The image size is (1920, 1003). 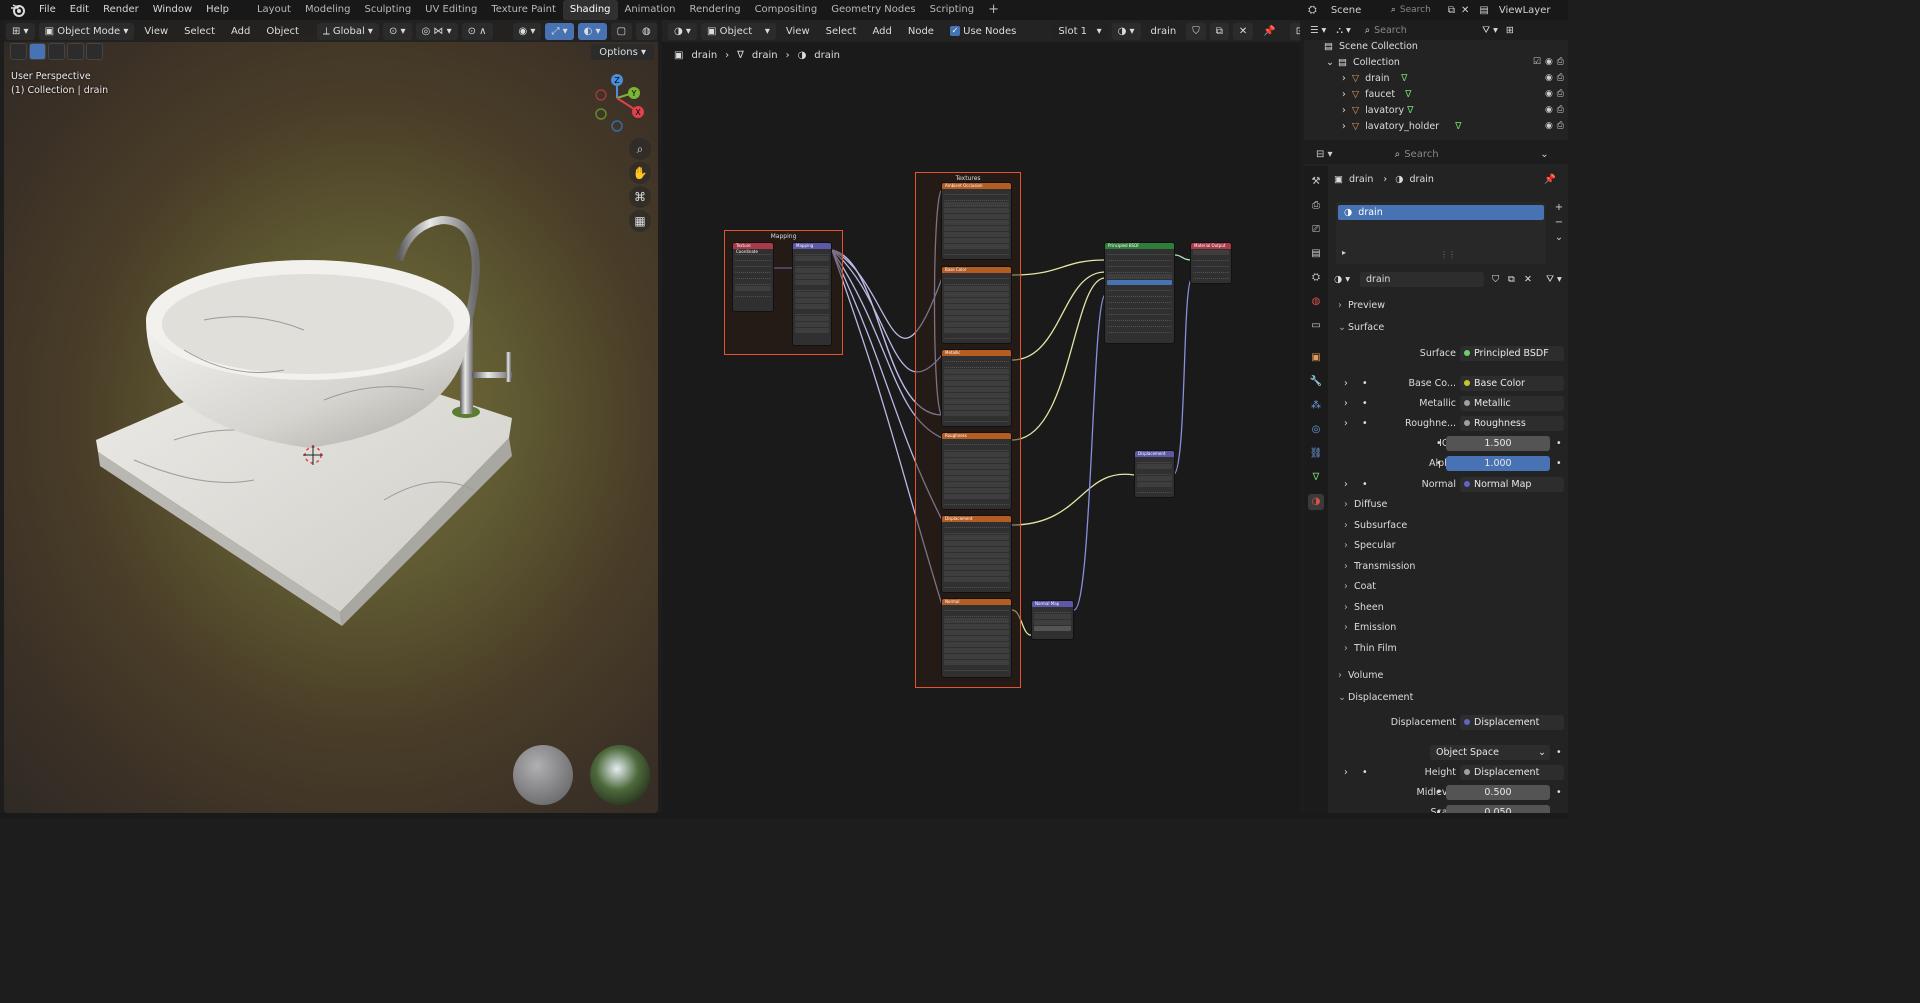 What do you see at coordinates (1422, 279) in the screenshot?
I see `material-name-input: drain` at bounding box center [1422, 279].